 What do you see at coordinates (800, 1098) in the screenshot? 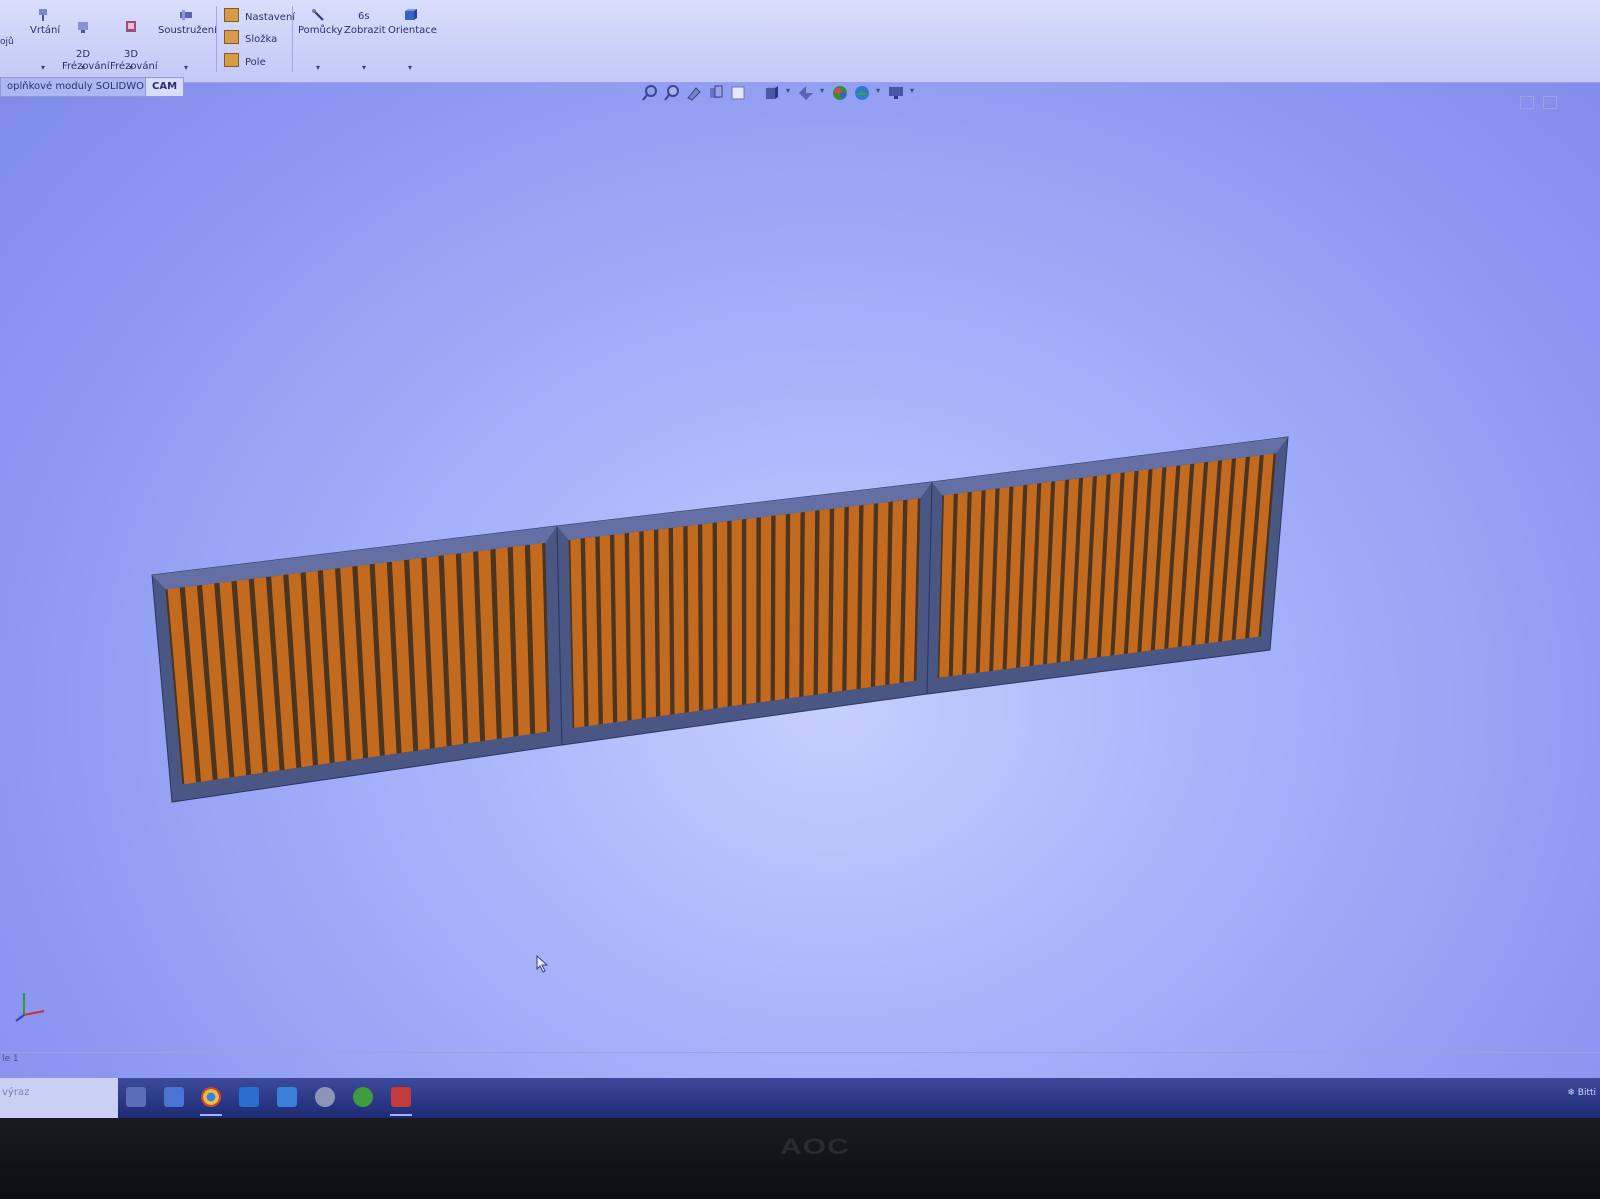
I see `taskbar: výraz ❄ Bitti` at bounding box center [800, 1098].